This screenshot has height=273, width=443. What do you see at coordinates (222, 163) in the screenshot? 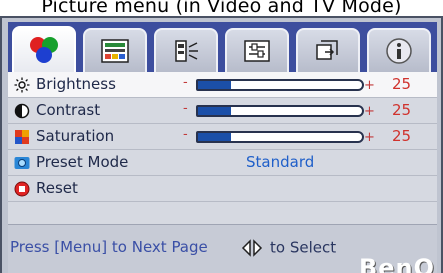
I see `menu-item-preset-mode: Preset Mode Standard` at bounding box center [222, 163].